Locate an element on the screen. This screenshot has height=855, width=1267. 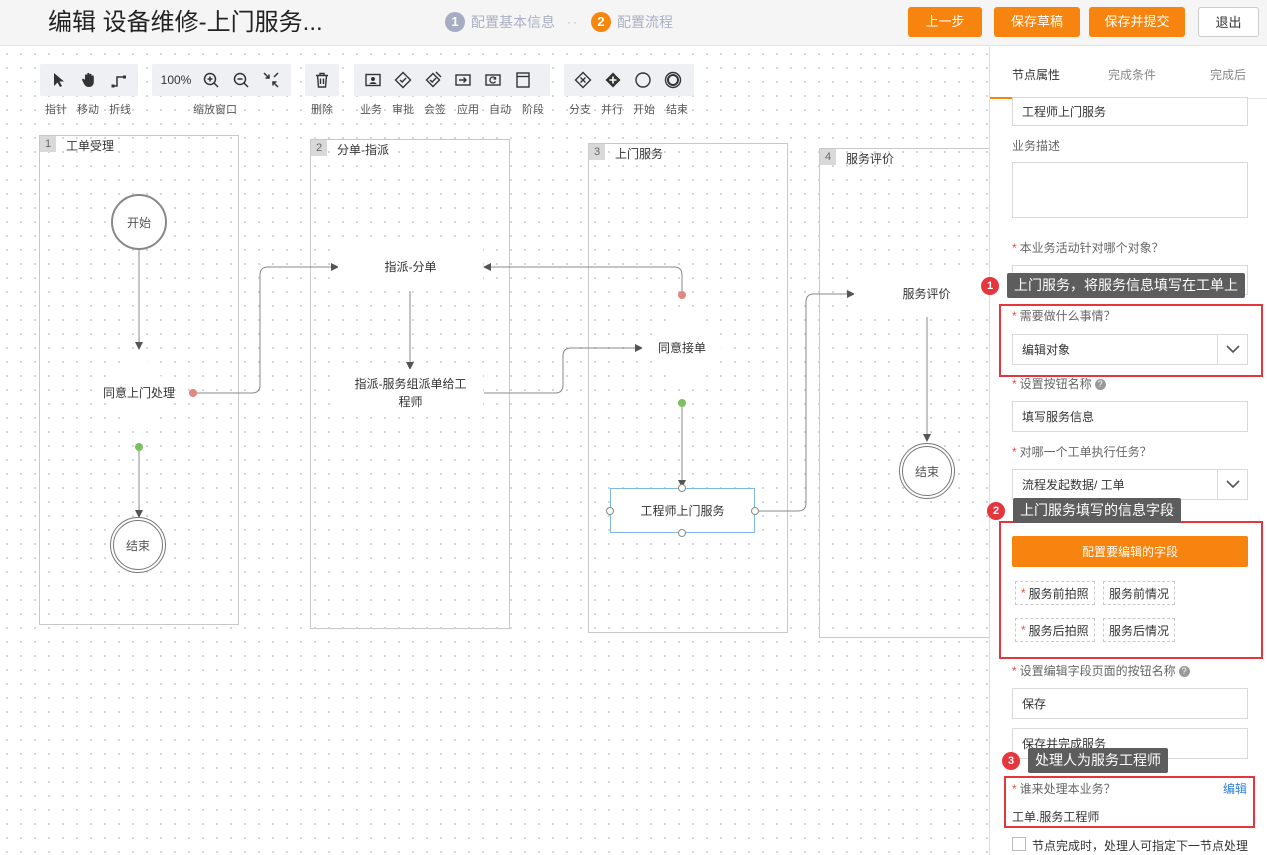
tab-node-properties: 节点属性 is located at coordinates (1036, 74).